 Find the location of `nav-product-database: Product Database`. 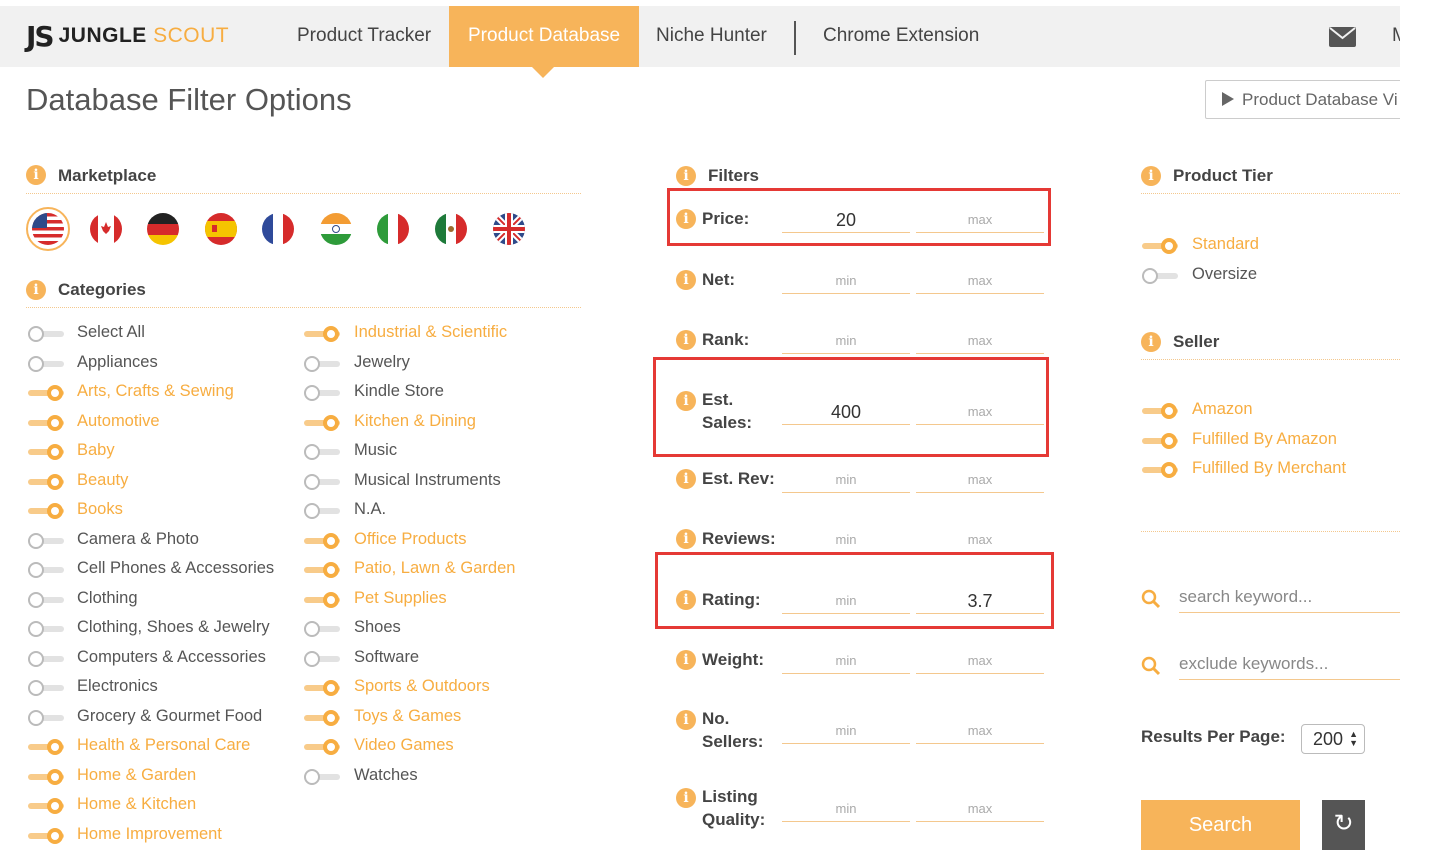

nav-product-database: Product Database is located at coordinates (544, 36).